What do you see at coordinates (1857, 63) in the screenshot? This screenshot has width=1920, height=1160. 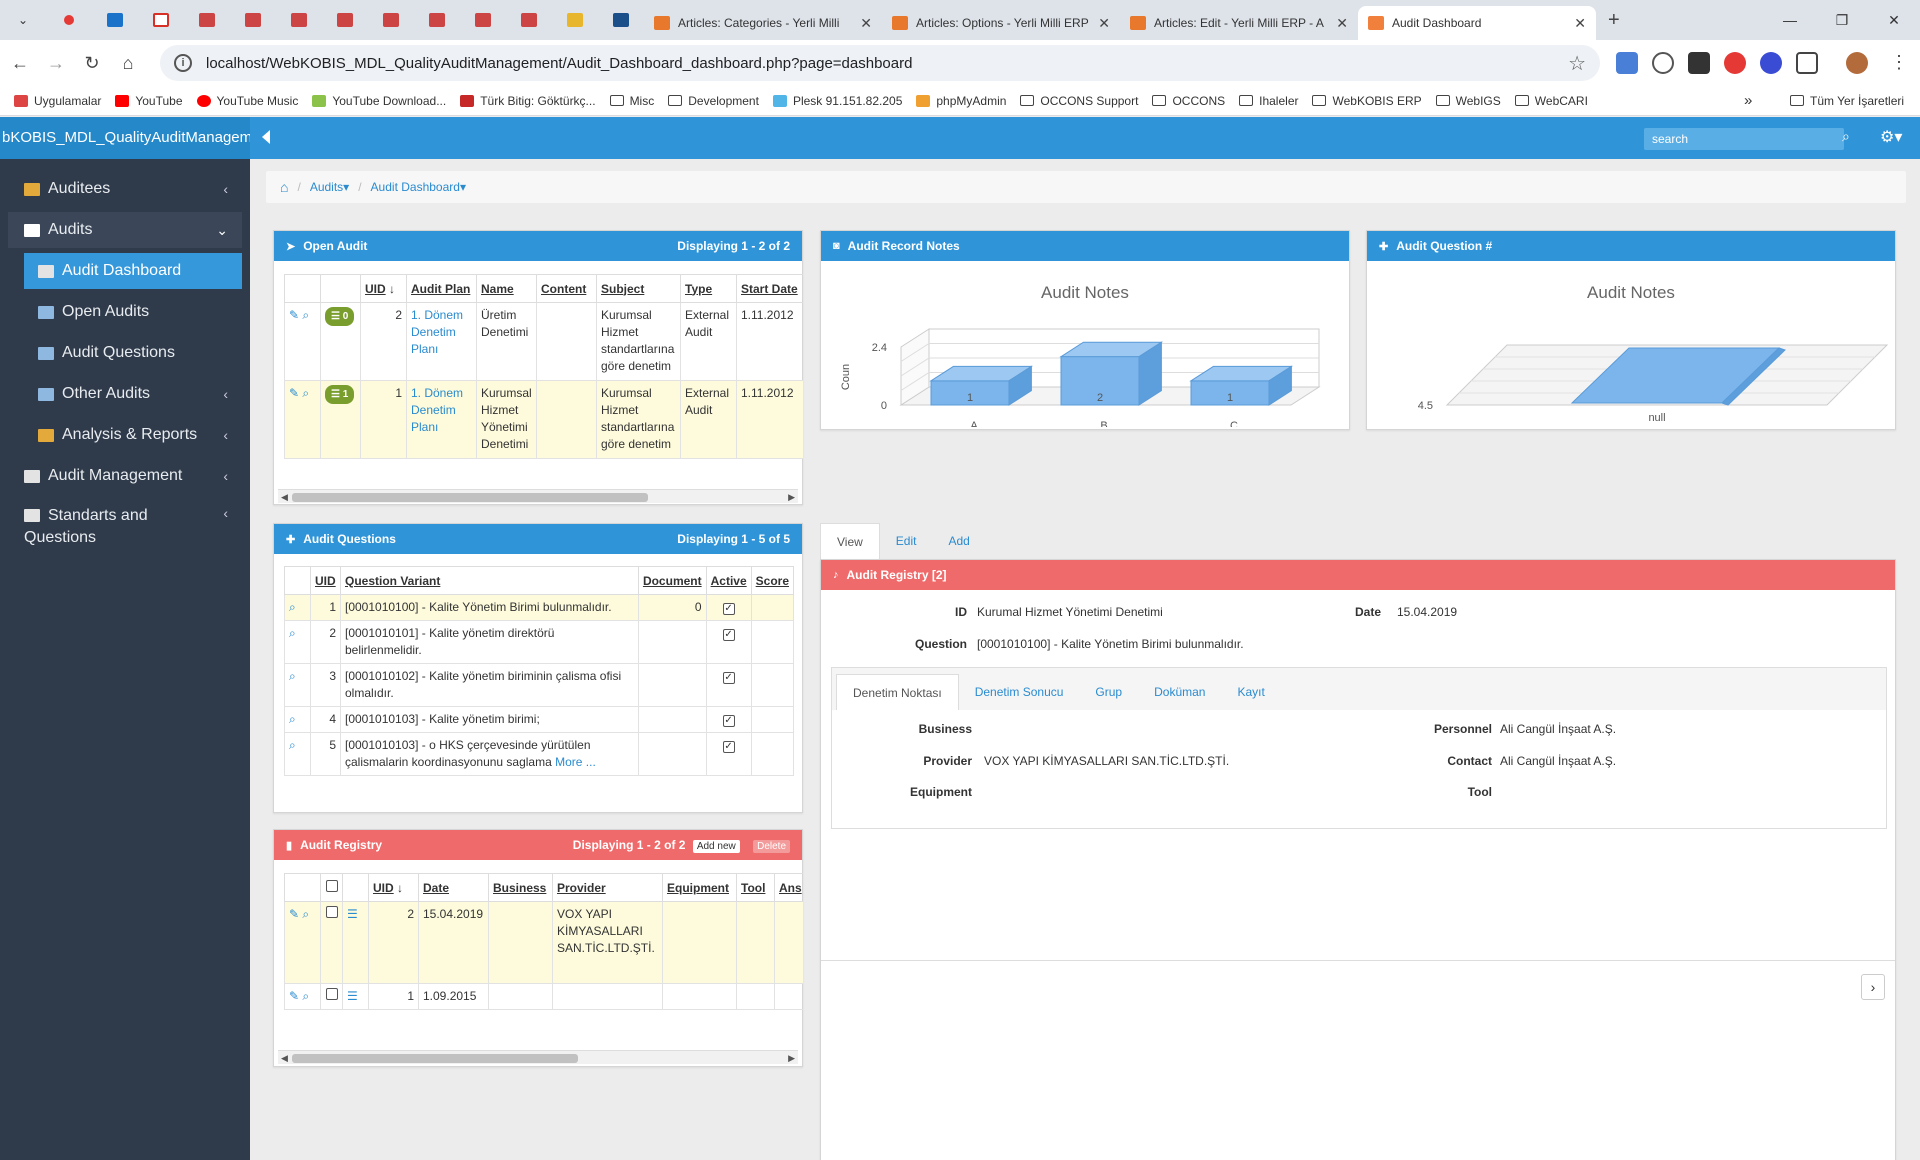 I see `profile-avatar` at bounding box center [1857, 63].